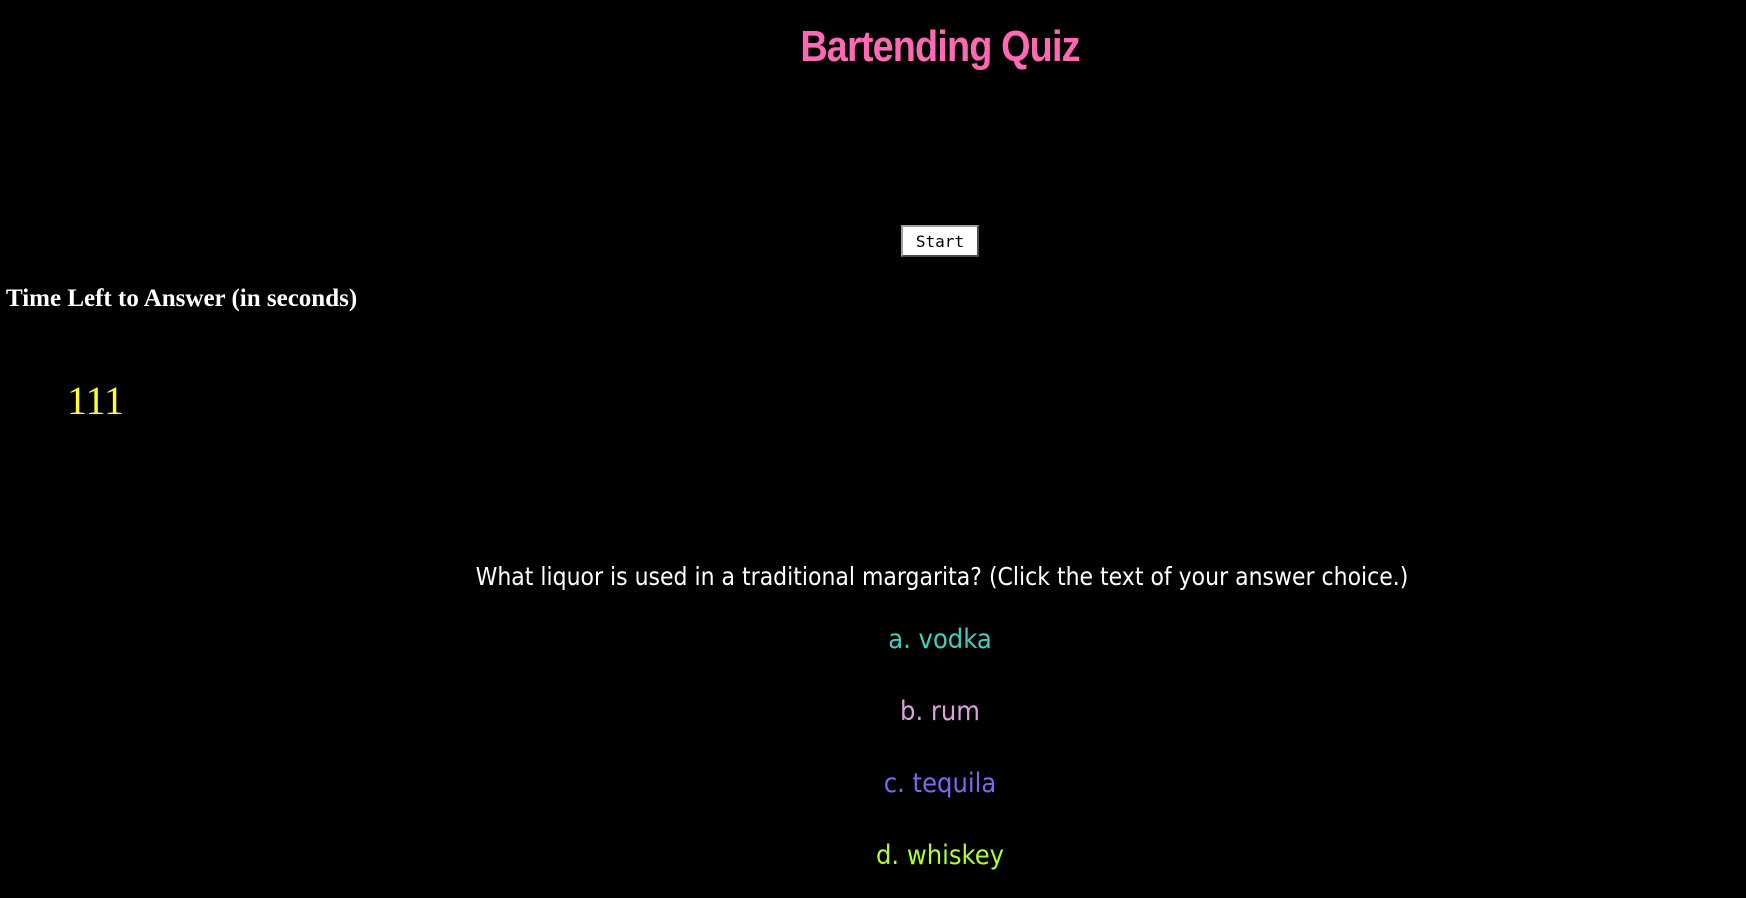 This screenshot has height=898, width=1746. What do you see at coordinates (920, 728) in the screenshot?
I see `answer-choice-b: b. rum` at bounding box center [920, 728].